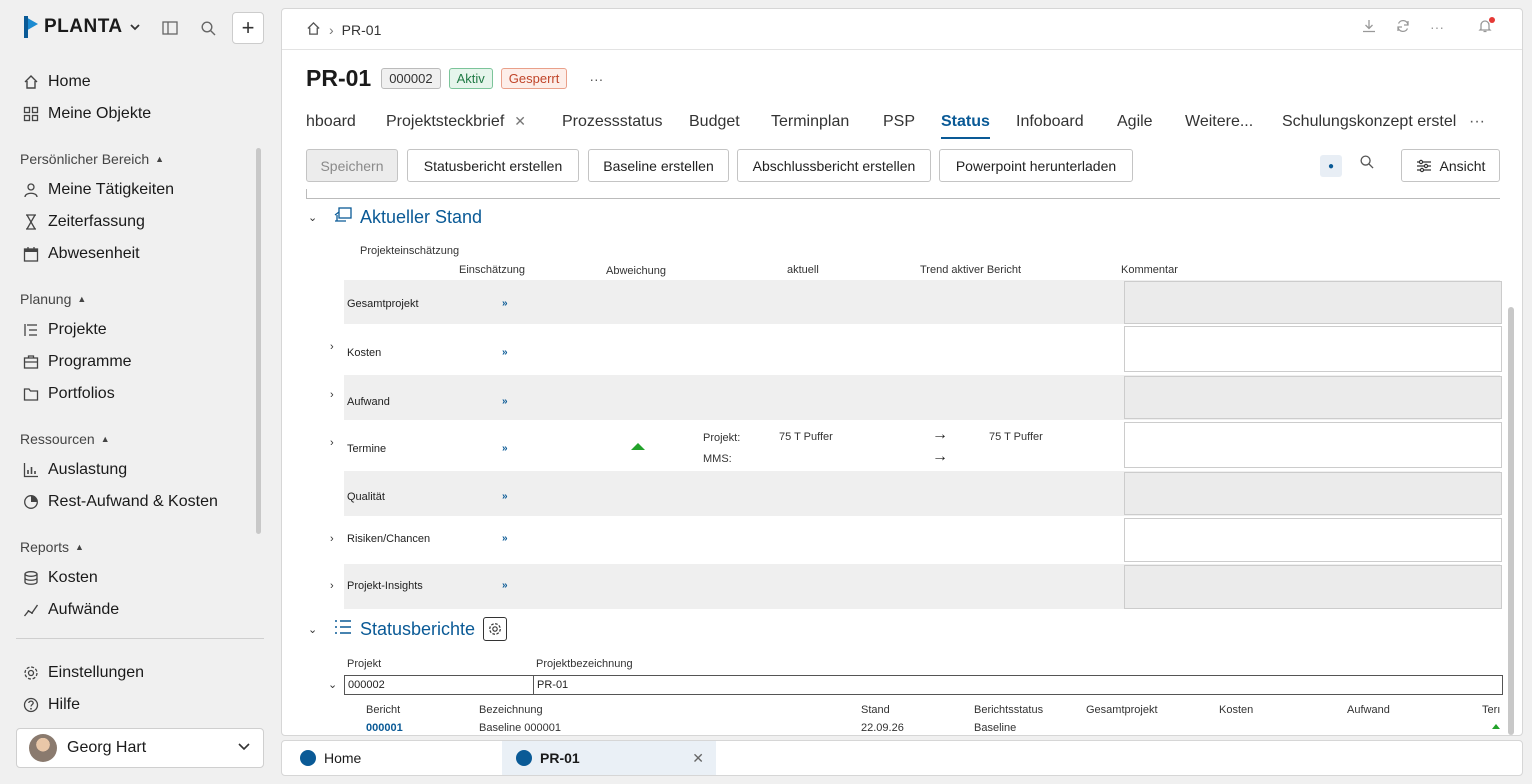 This screenshot has height=784, width=1532. I want to click on report-link: 000001, so click(384, 728).